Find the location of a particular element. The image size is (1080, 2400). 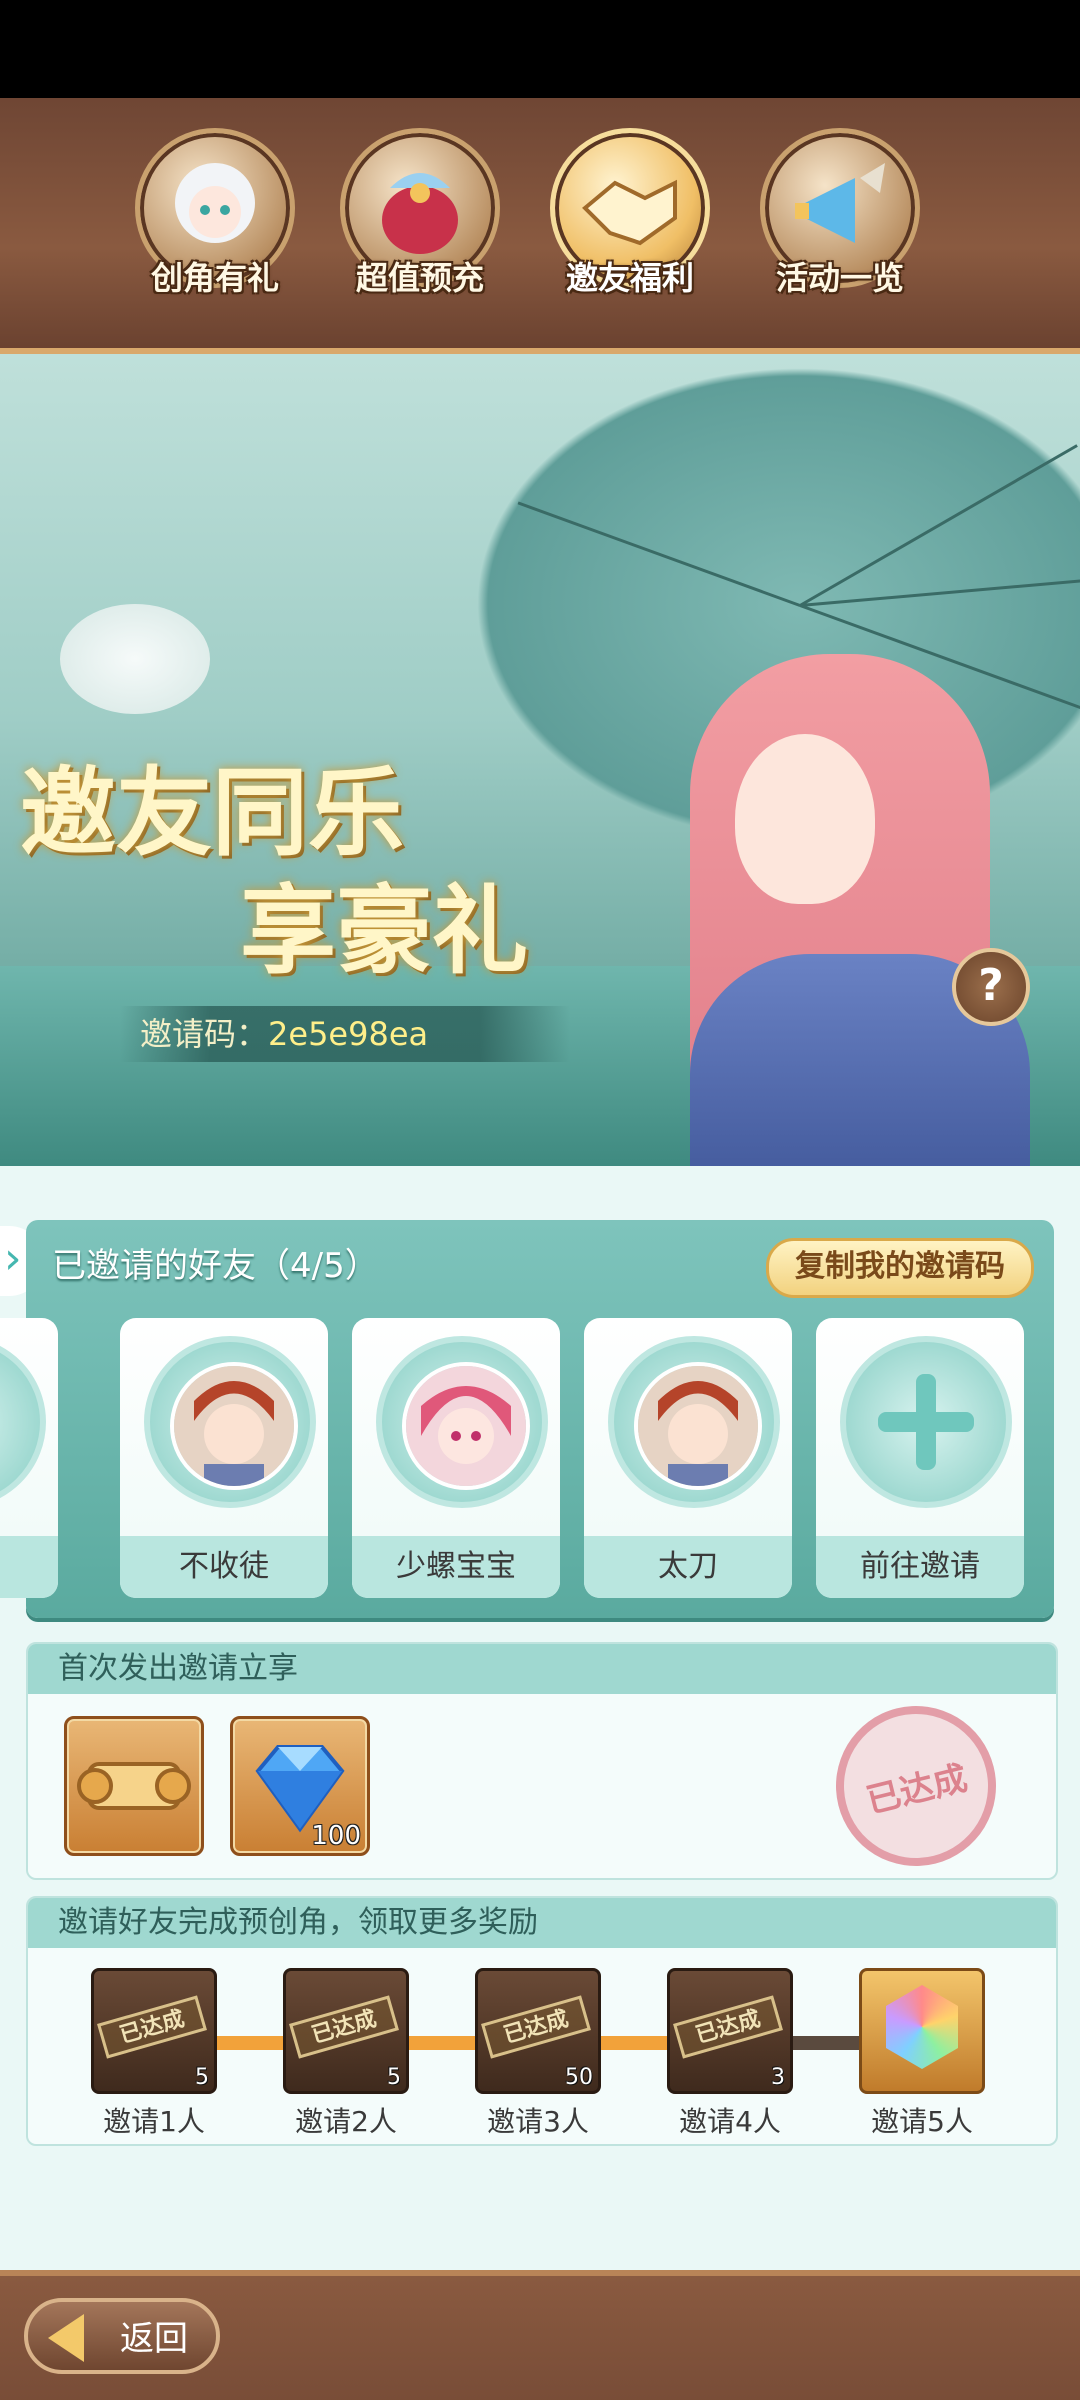

invite-code-value: 2e5e98ea is located at coordinates (348, 1034).